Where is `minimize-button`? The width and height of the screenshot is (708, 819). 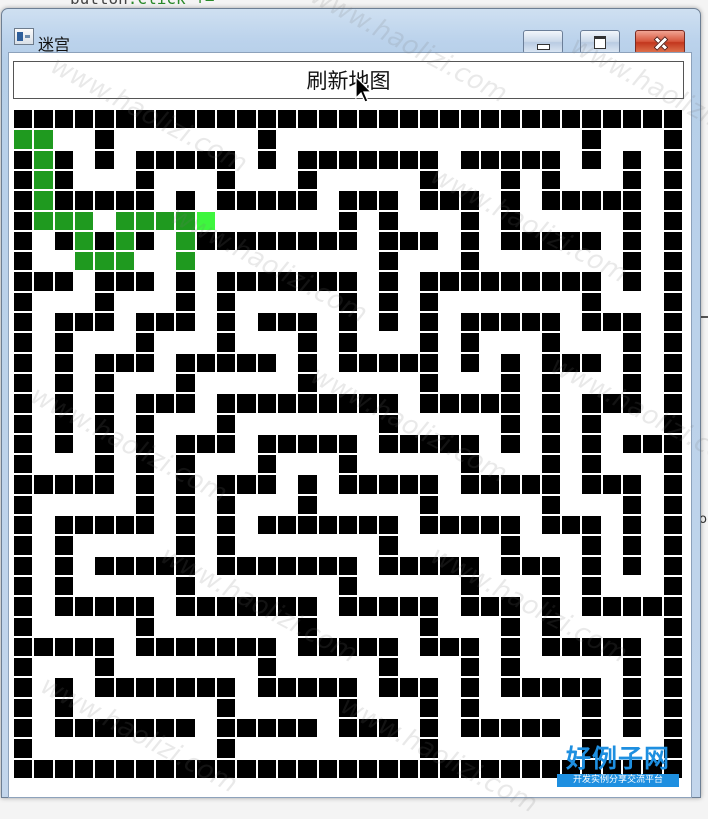 minimize-button is located at coordinates (543, 42).